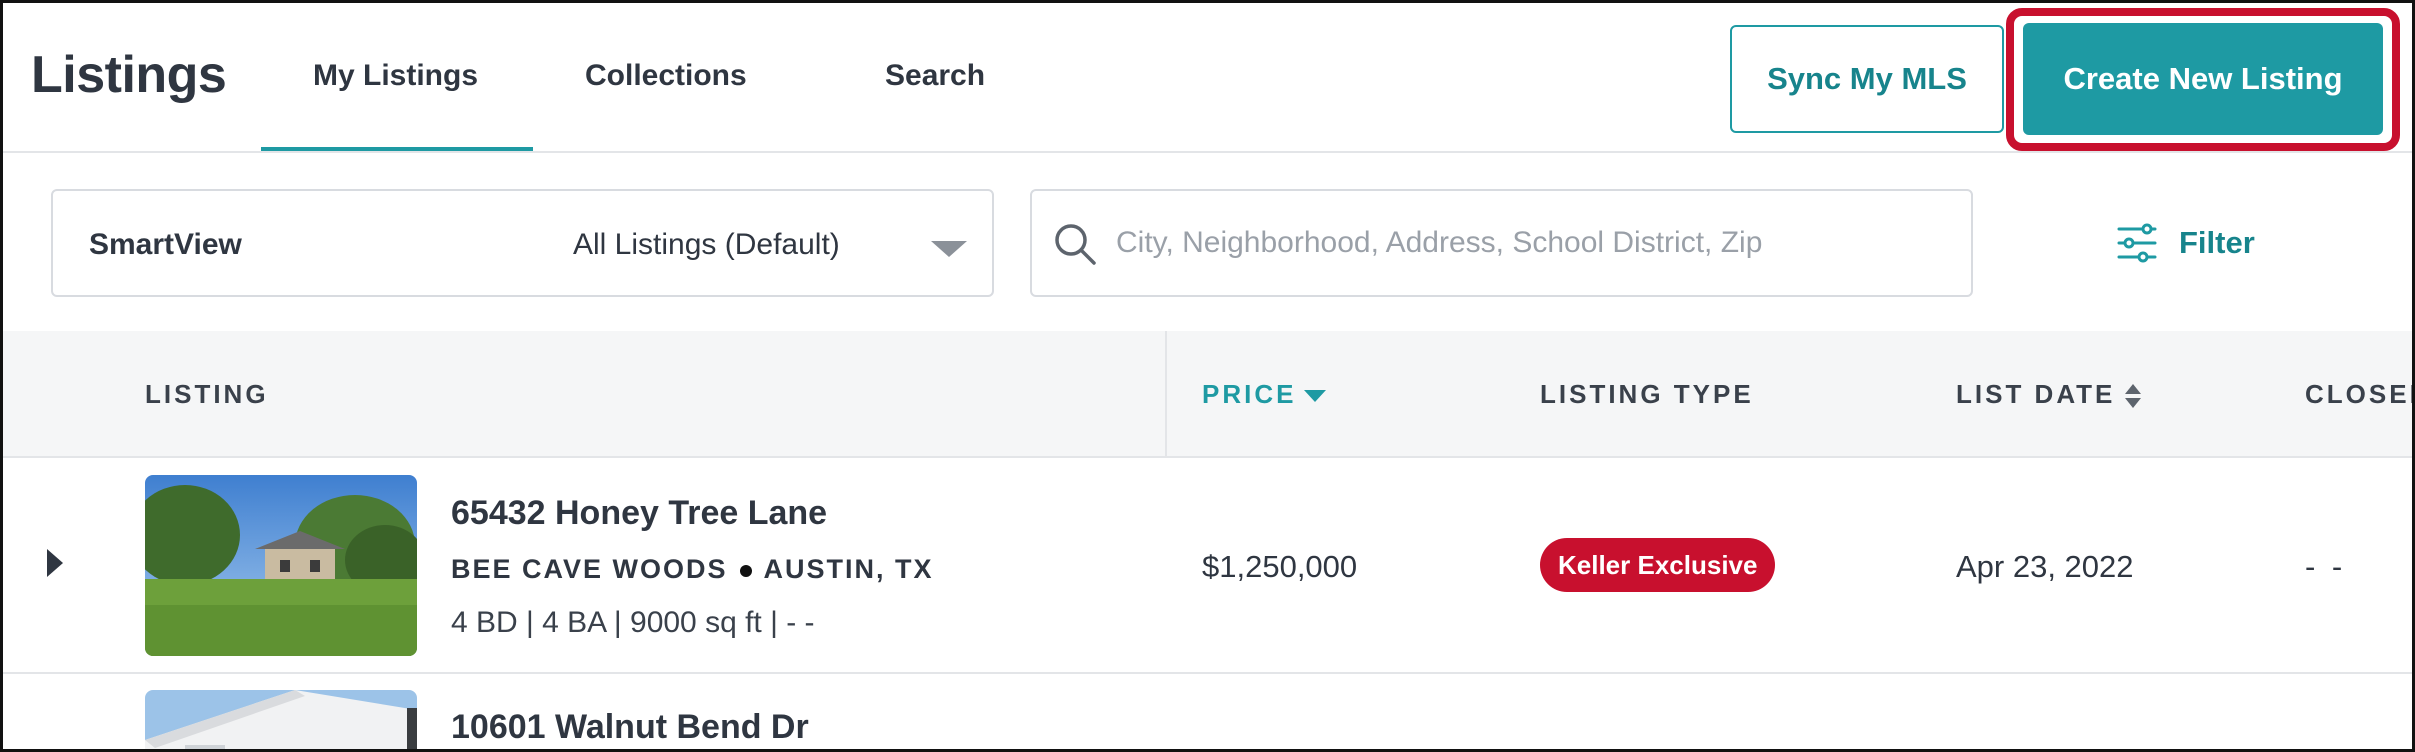 This screenshot has height=752, width=2415. I want to click on tab-search: Search, so click(935, 76).